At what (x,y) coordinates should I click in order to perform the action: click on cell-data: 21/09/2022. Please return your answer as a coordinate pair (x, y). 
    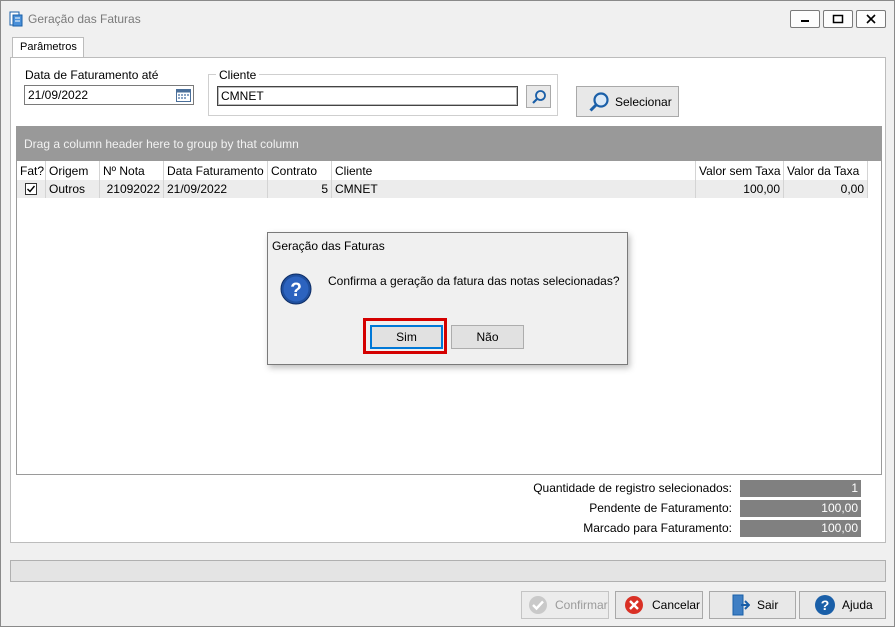
    Looking at the image, I should click on (216, 189).